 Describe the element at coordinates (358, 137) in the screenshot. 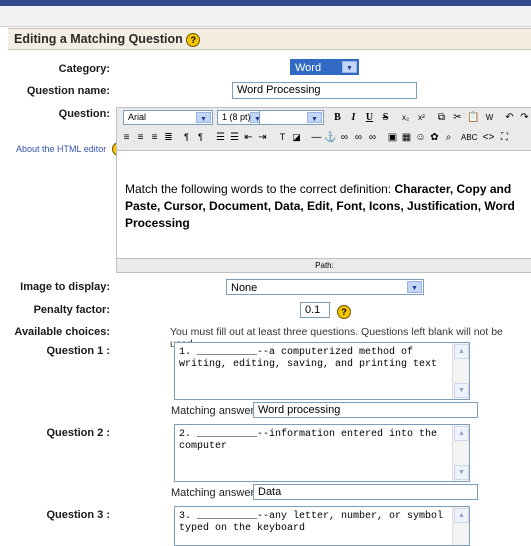

I see `unlink-icon: ∞` at that location.